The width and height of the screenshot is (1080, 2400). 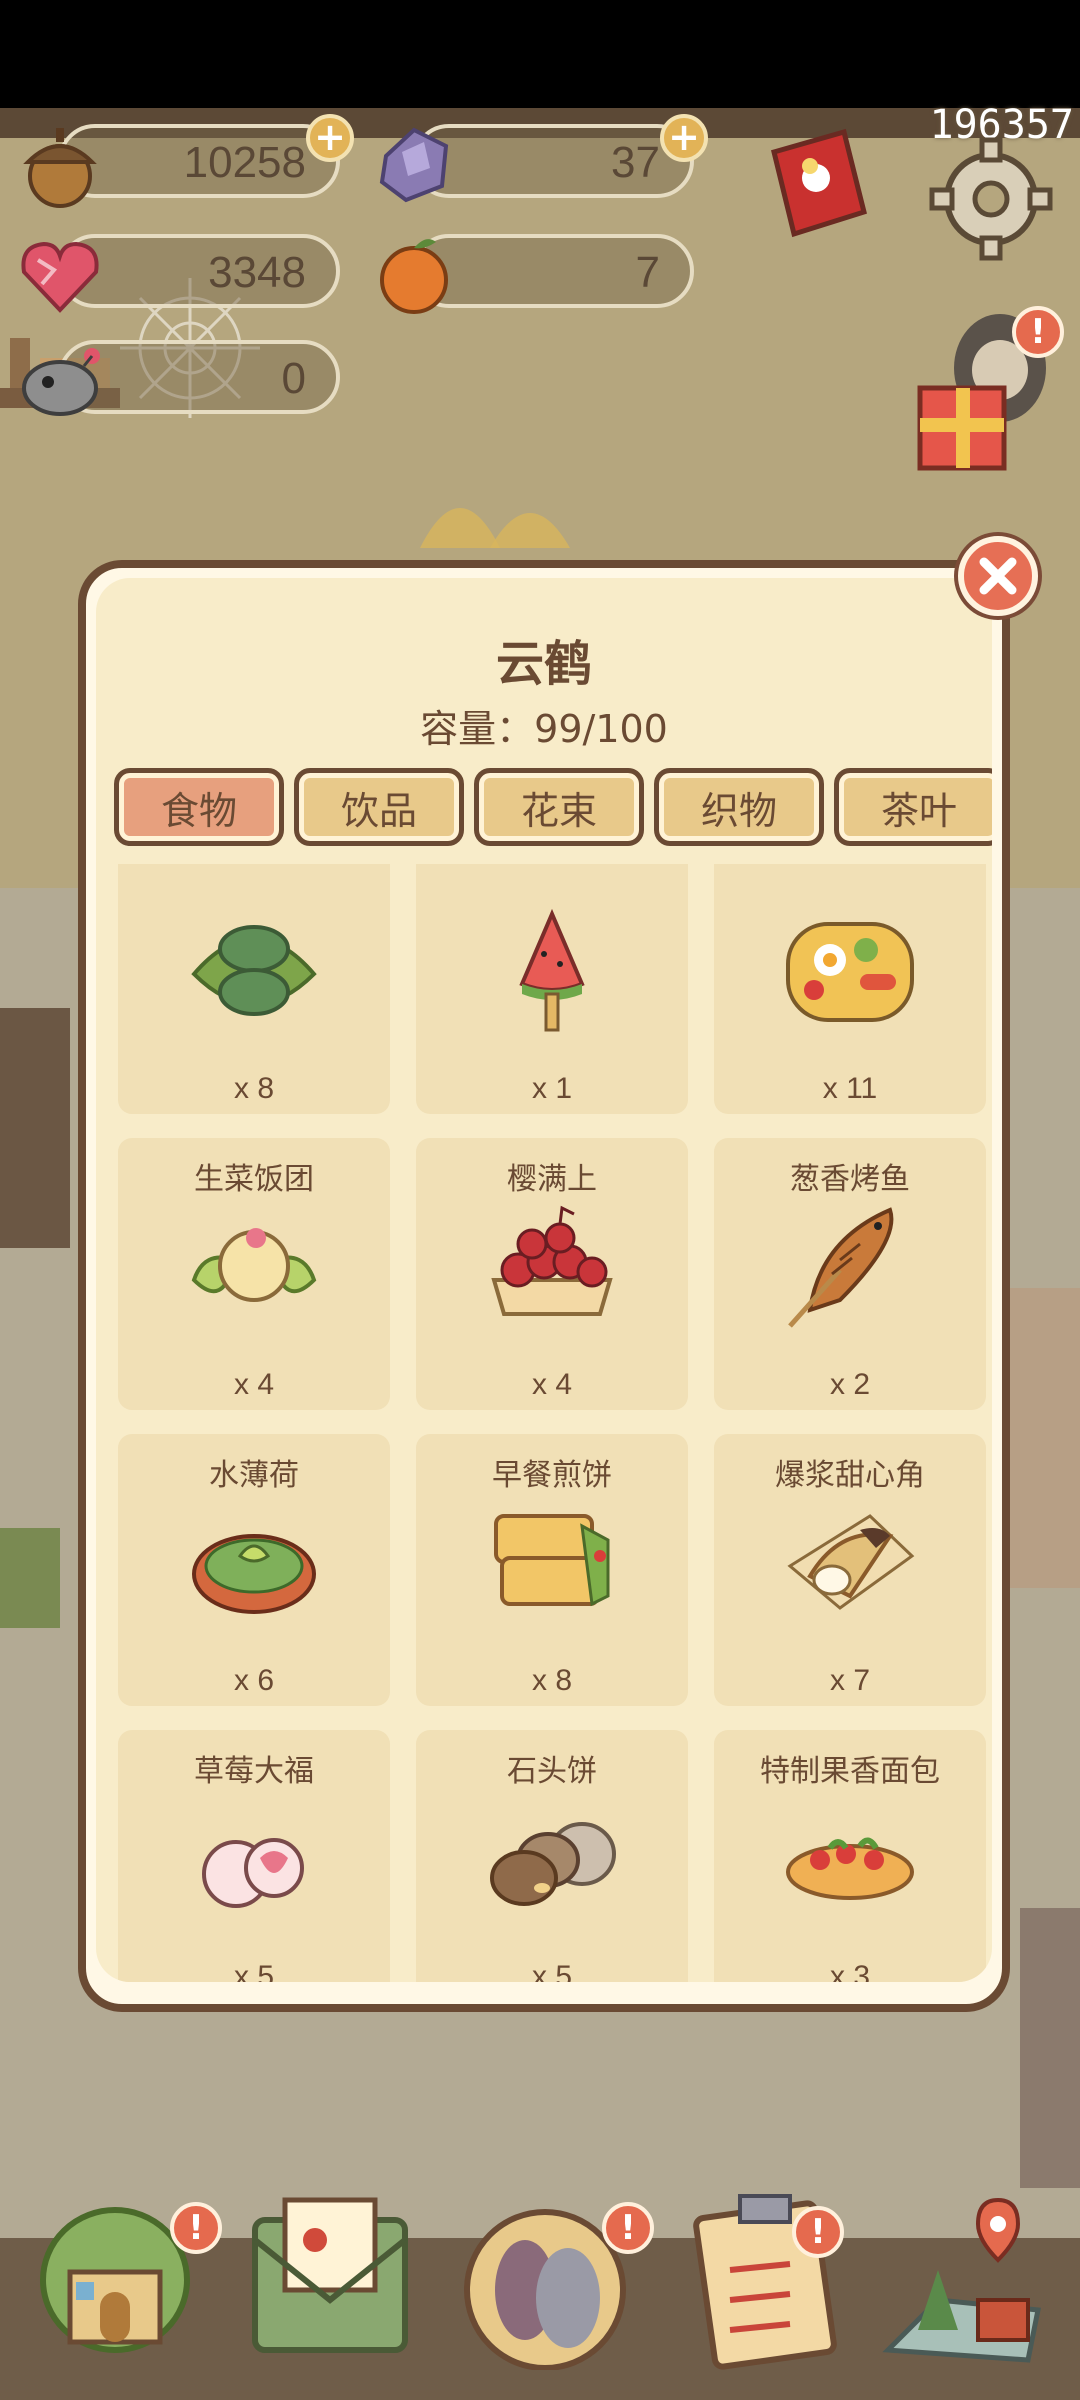 What do you see at coordinates (253, 1873) in the screenshot?
I see `strawberry-daifuku-icon` at bounding box center [253, 1873].